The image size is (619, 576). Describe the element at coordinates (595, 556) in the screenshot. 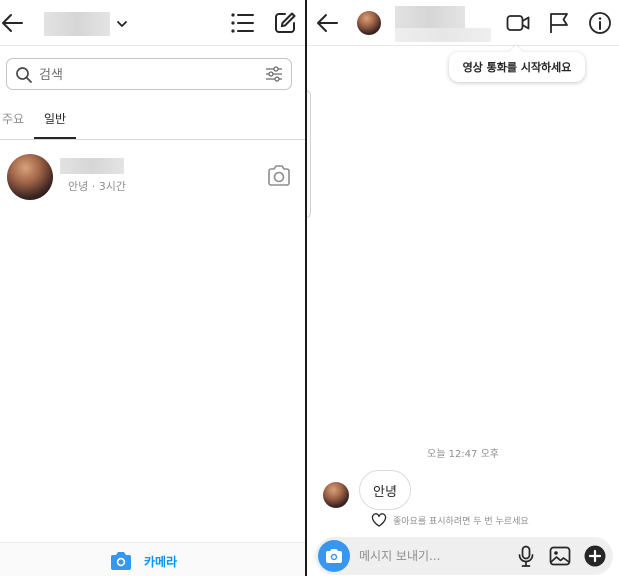

I see `plus-icon` at that location.